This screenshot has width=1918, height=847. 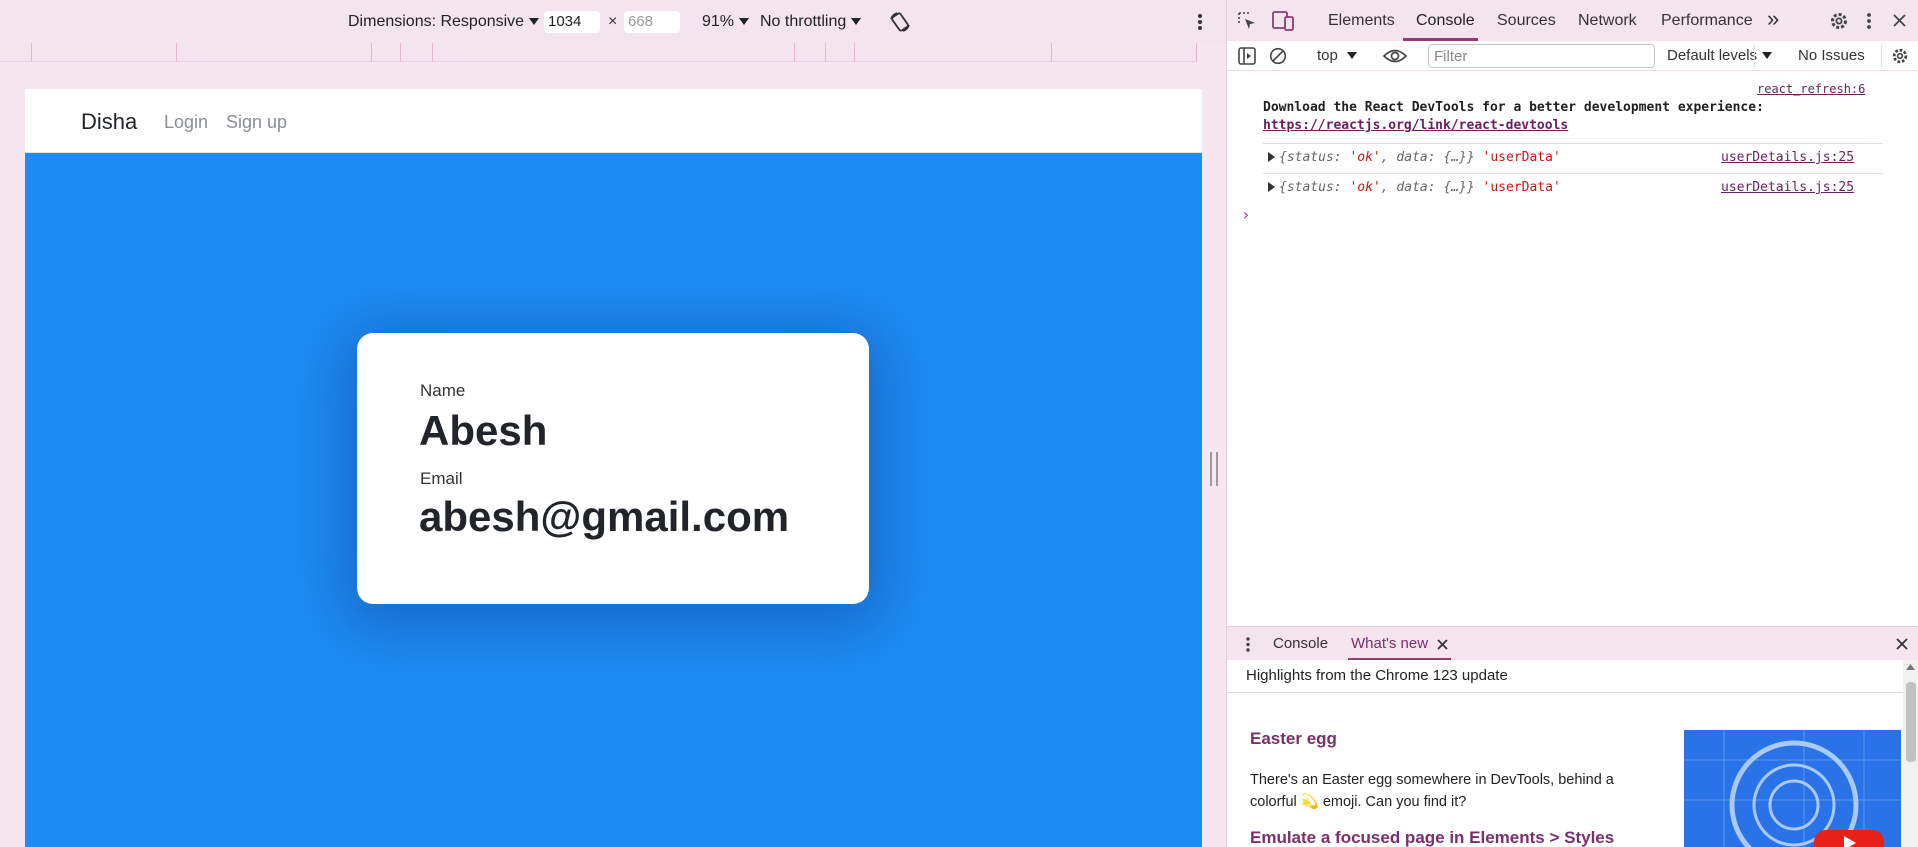 I want to click on times-sign: ×, so click(x=613, y=21).